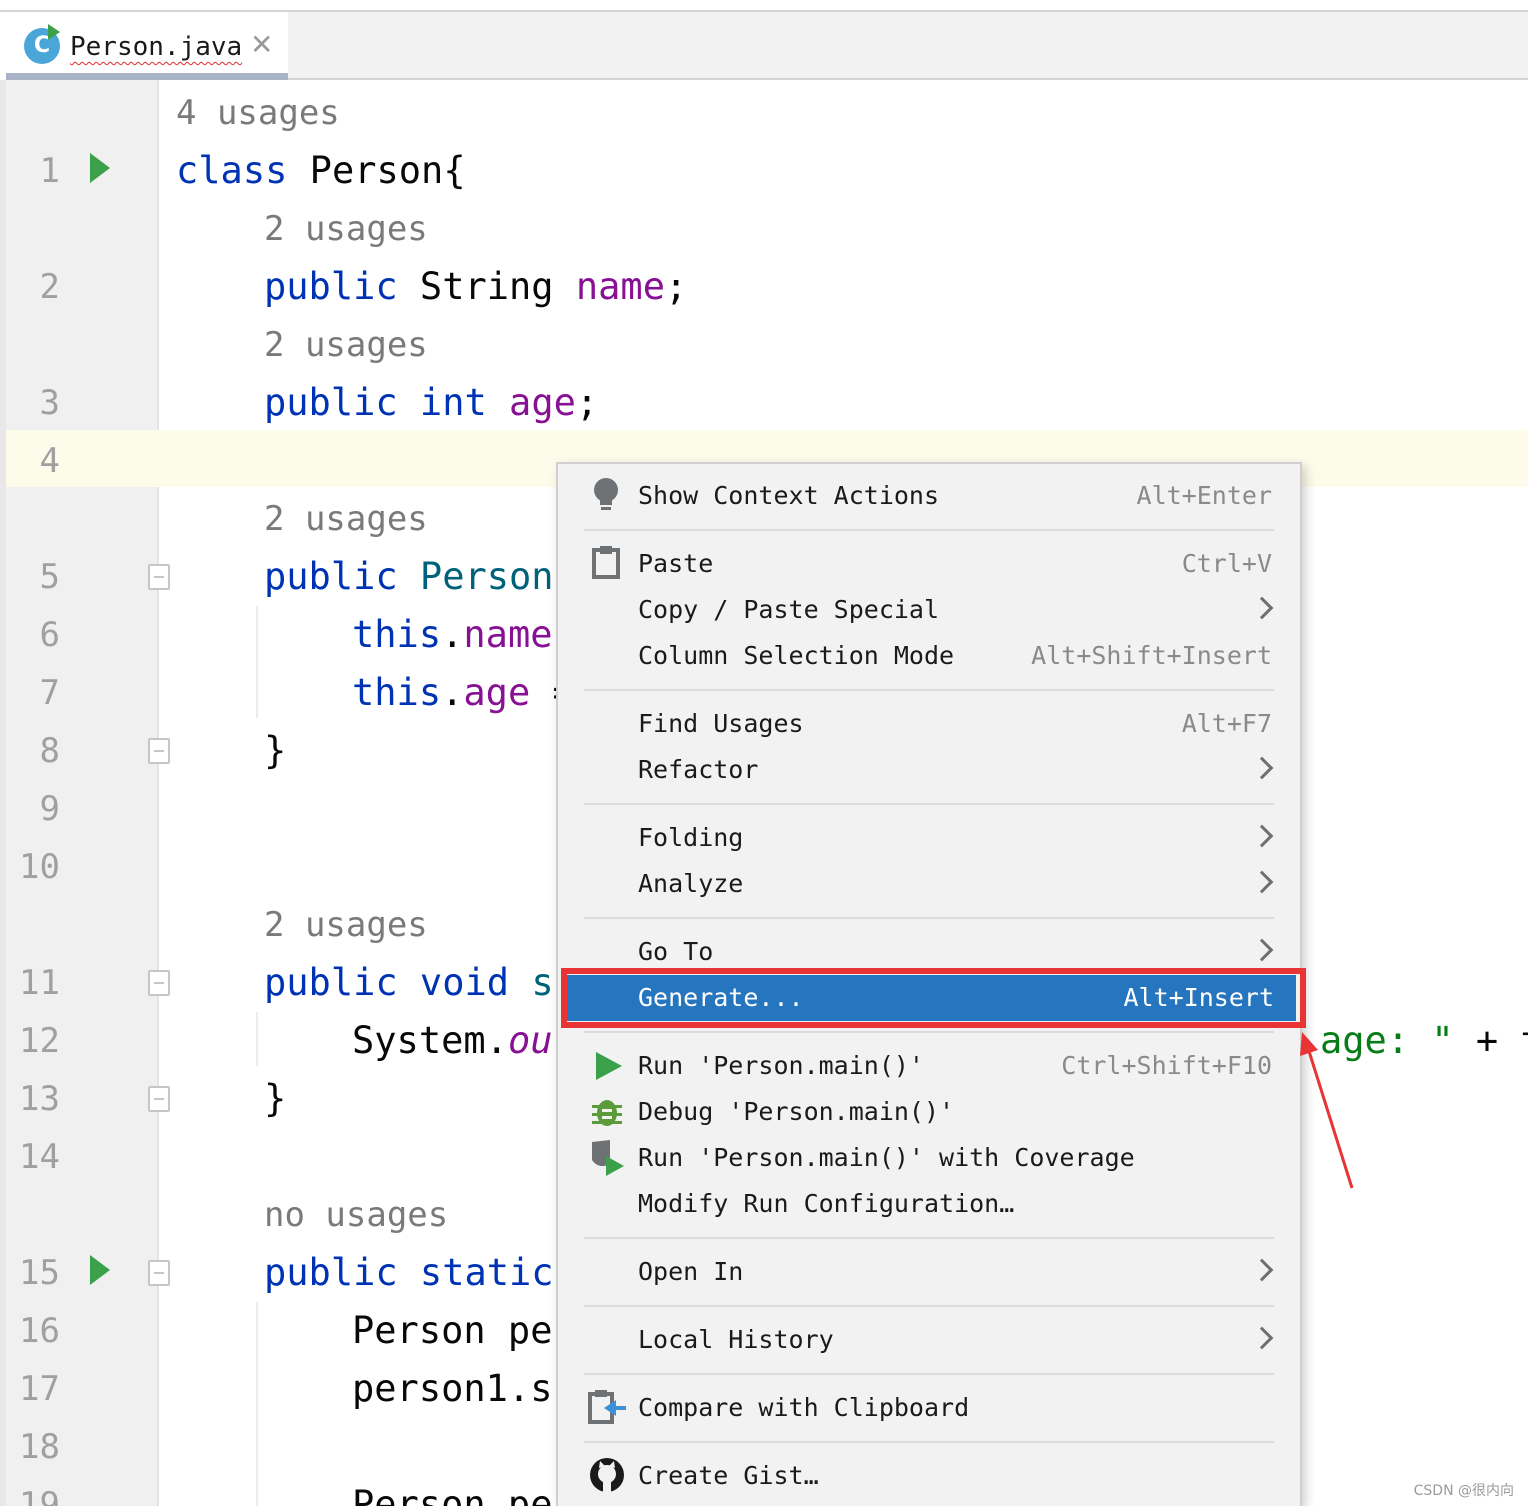 This screenshot has width=1528, height=1506. I want to click on coverage-icon, so click(608, 1158).